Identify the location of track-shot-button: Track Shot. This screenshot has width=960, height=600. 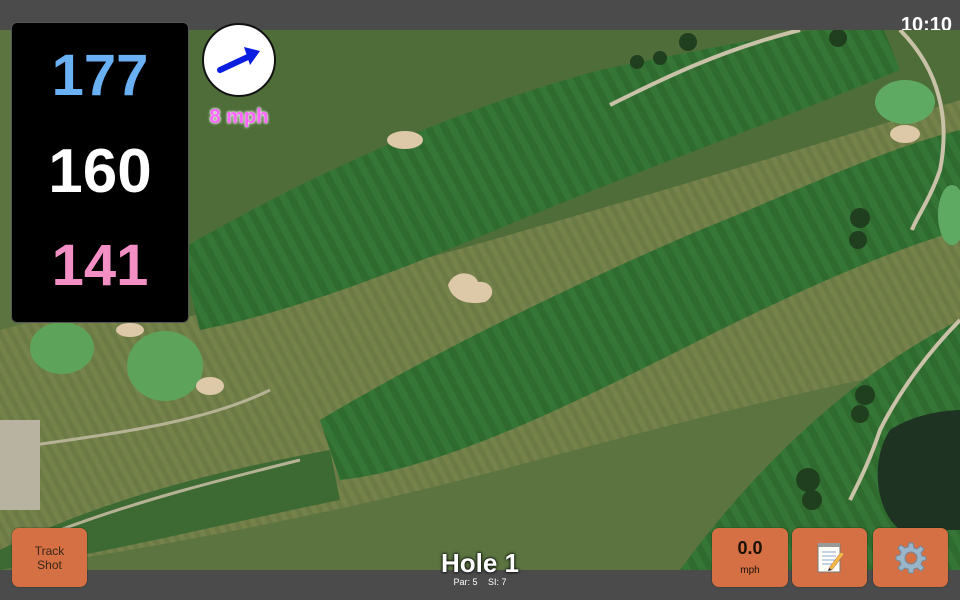
(49, 557).